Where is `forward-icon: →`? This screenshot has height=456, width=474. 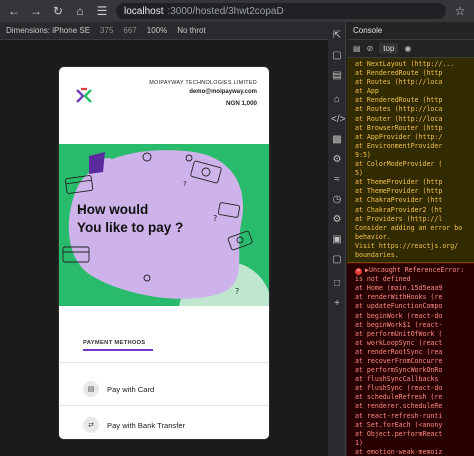
forward-icon: → is located at coordinates (36, 11).